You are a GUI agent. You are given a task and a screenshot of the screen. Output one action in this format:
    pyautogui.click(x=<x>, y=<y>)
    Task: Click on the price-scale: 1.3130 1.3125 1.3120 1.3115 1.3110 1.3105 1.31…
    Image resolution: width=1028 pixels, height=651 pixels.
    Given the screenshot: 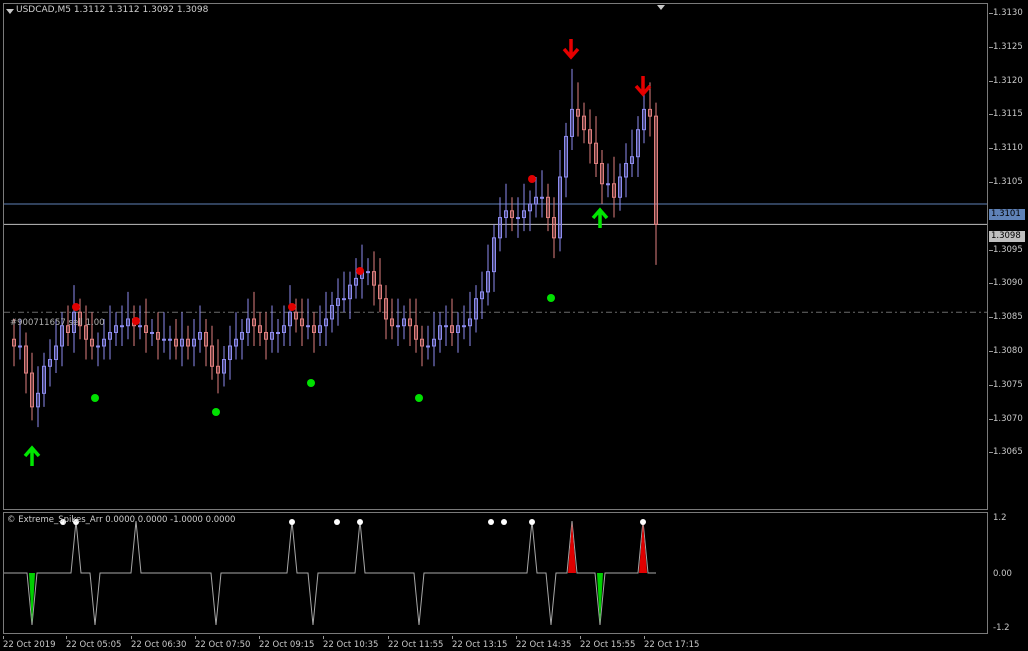 What is the action you would take?
    pyautogui.click(x=1008, y=256)
    